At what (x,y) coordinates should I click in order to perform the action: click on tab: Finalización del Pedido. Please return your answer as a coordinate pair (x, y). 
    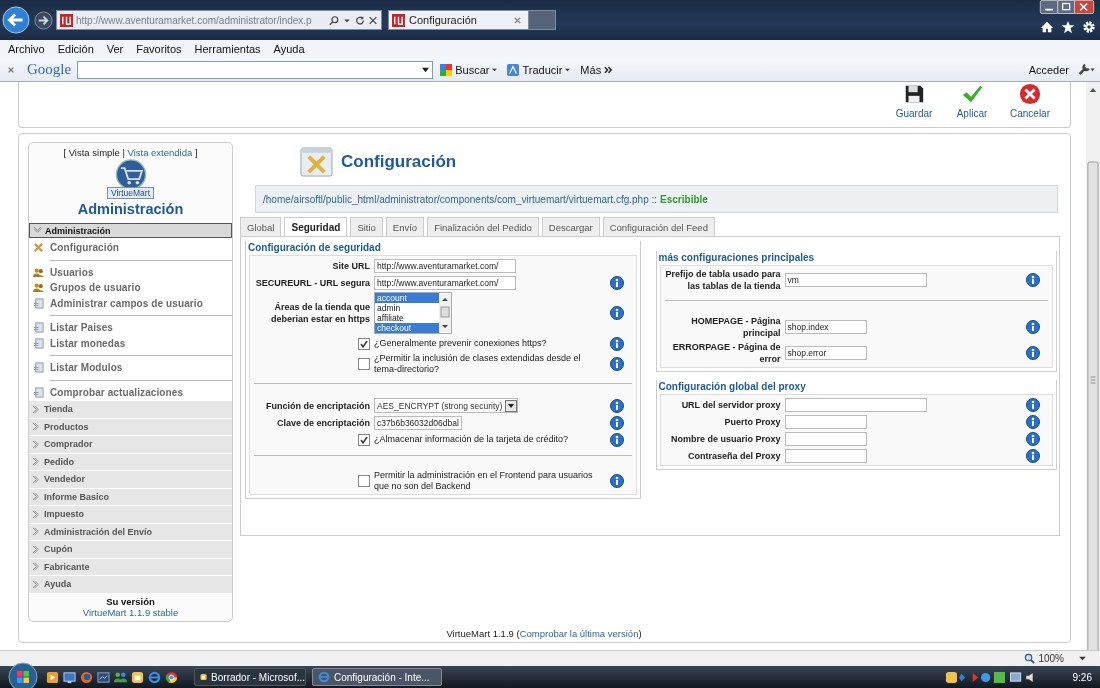
    Looking at the image, I should click on (483, 226).